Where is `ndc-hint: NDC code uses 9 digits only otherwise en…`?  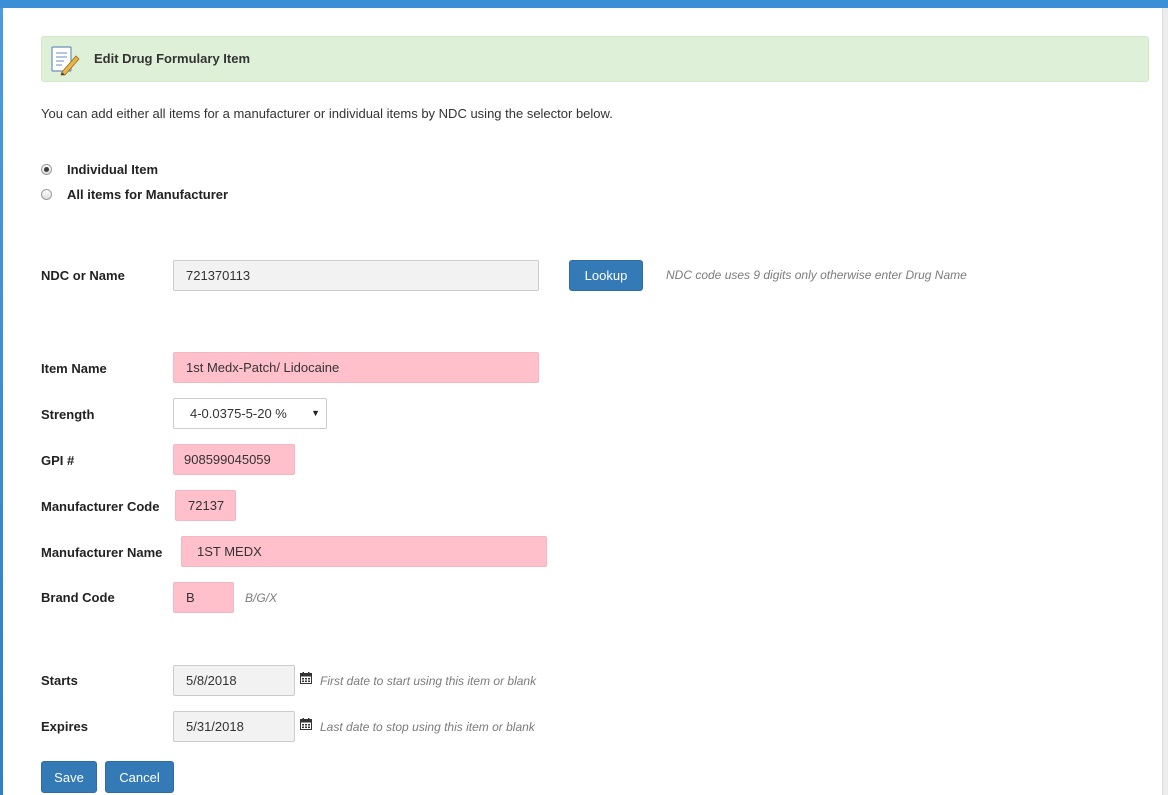
ndc-hint: NDC code uses 9 digits only otherwise en… is located at coordinates (816, 275).